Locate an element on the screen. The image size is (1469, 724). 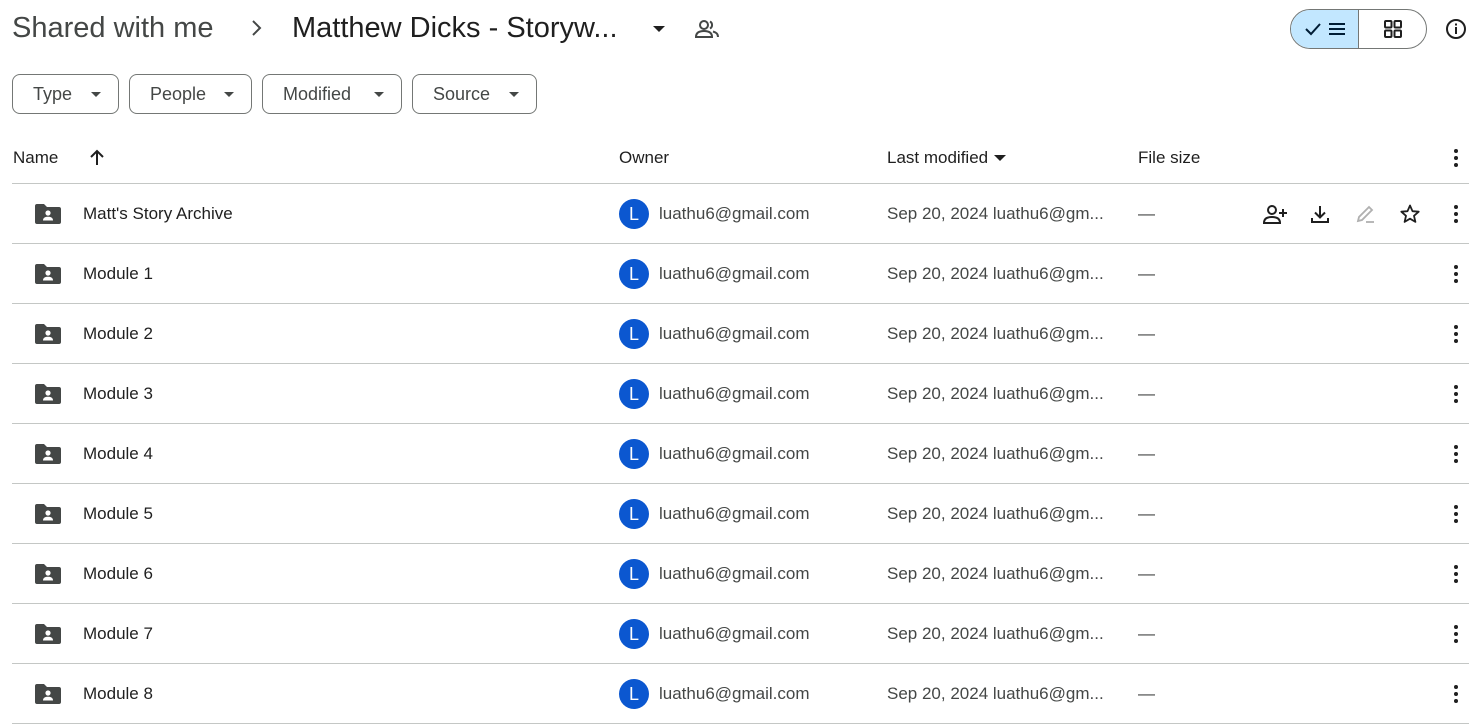
column-header: Name Owner Last modified File size is located at coordinates (740, 159).